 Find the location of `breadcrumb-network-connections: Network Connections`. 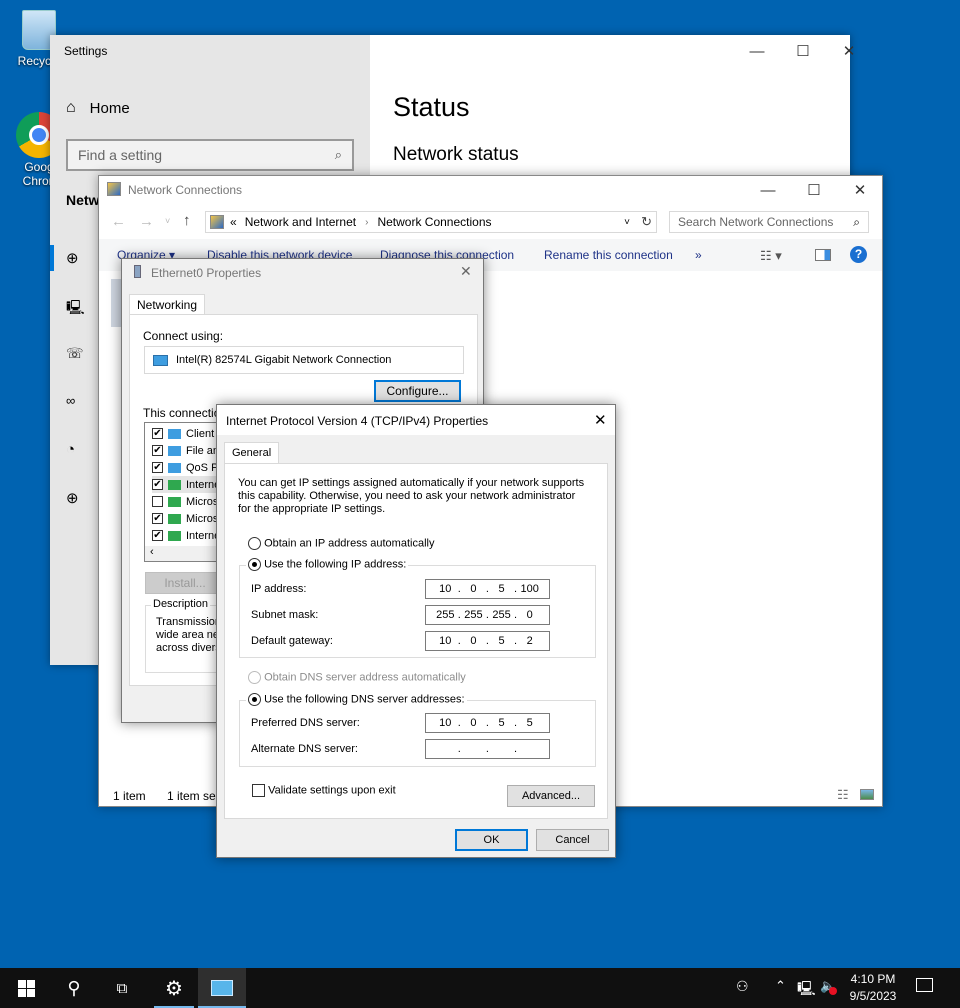

breadcrumb-network-connections: Network Connections is located at coordinates (434, 222).